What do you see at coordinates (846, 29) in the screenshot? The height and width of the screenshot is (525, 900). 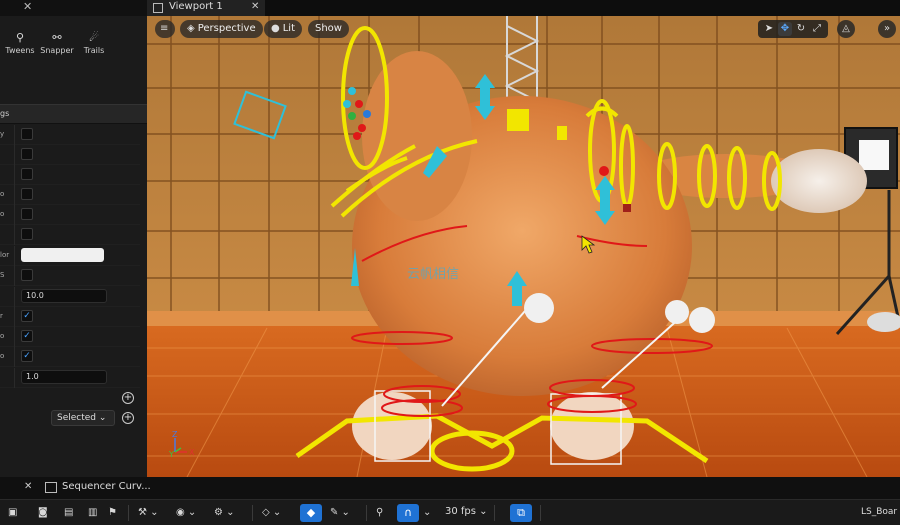 I see `world-space-icon: ◬` at bounding box center [846, 29].